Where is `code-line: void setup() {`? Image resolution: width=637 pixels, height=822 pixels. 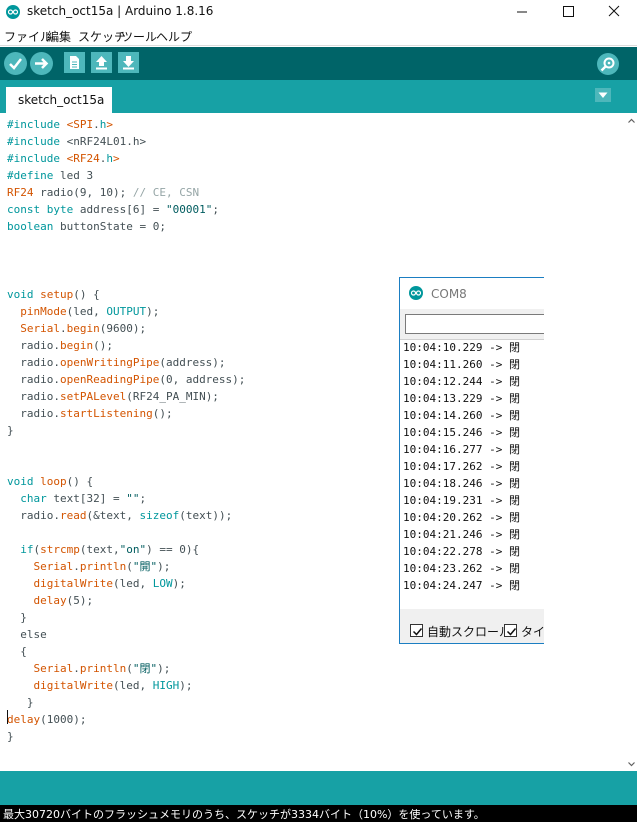 code-line: void setup() { is located at coordinates (53, 294).